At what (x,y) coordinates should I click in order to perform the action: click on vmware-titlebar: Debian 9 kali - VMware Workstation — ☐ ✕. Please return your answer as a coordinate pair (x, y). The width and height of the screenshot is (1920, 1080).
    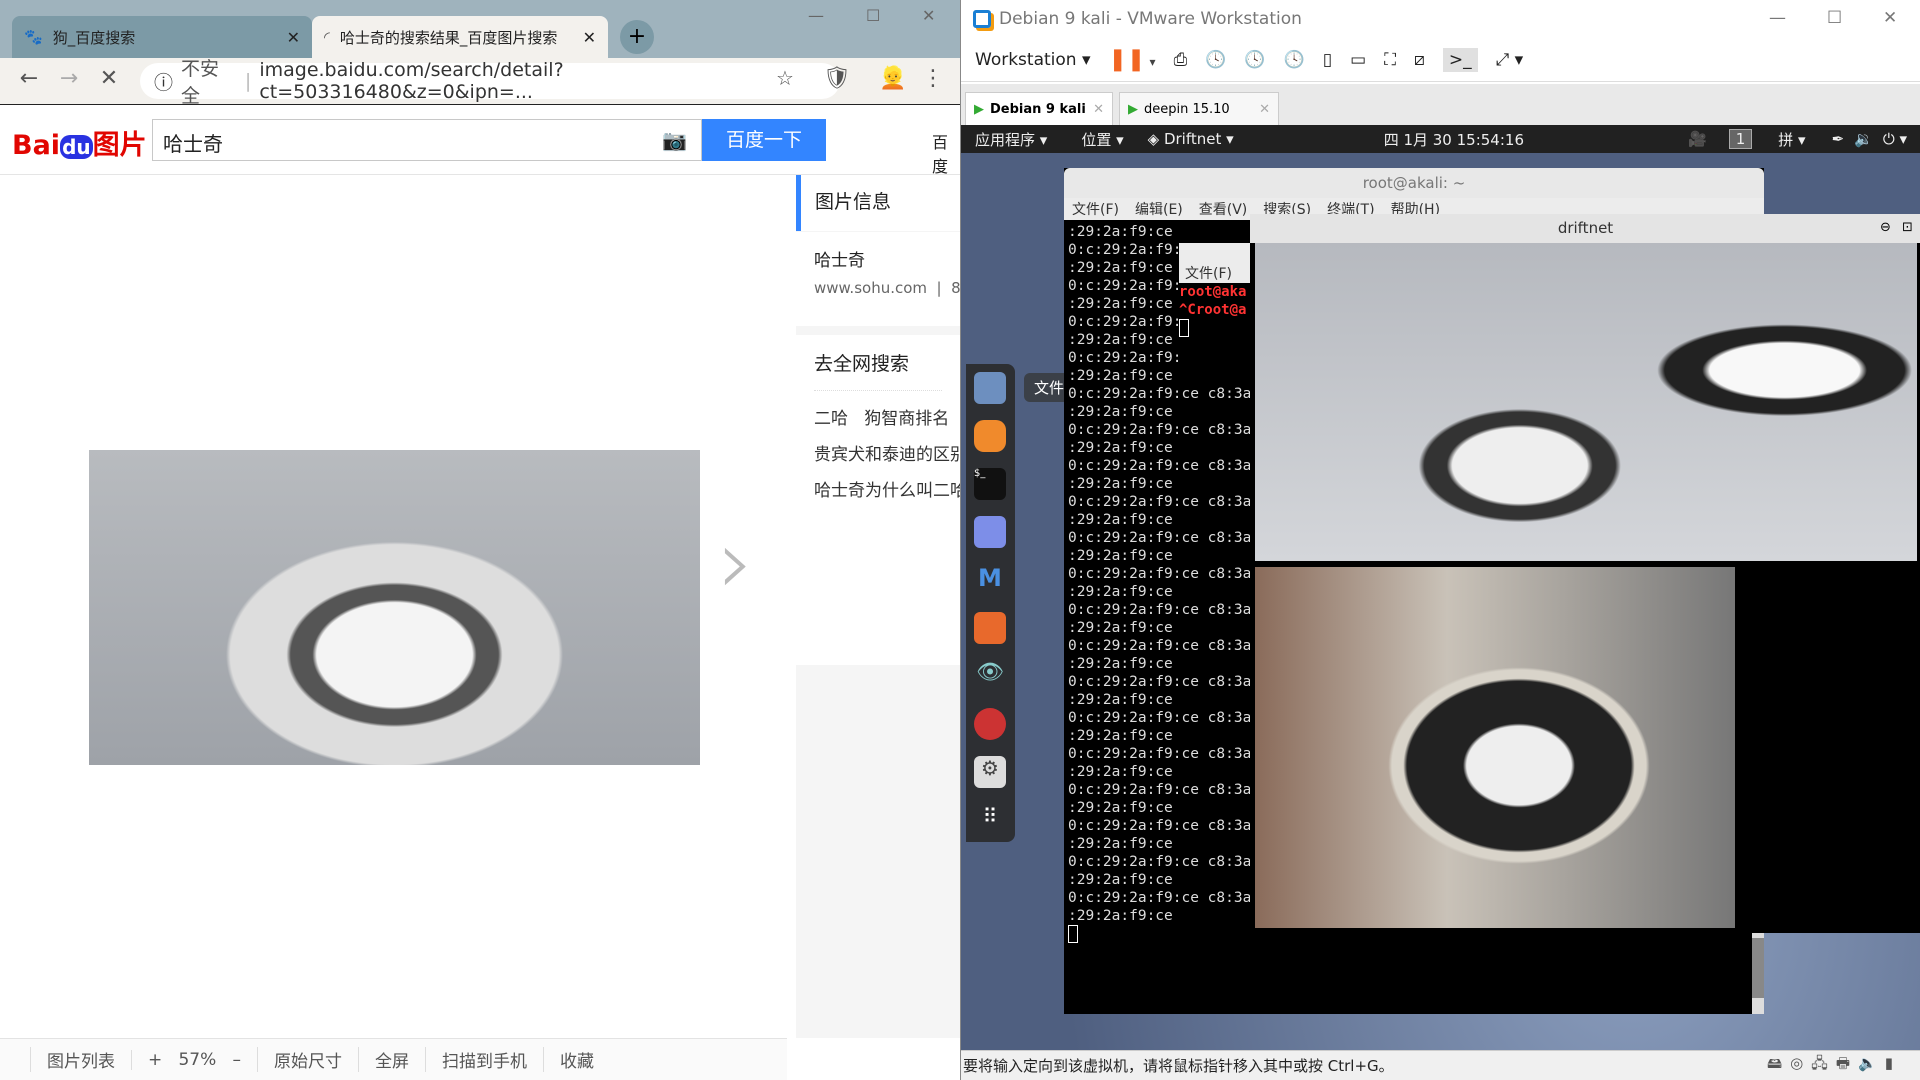
    Looking at the image, I should click on (1440, 19).